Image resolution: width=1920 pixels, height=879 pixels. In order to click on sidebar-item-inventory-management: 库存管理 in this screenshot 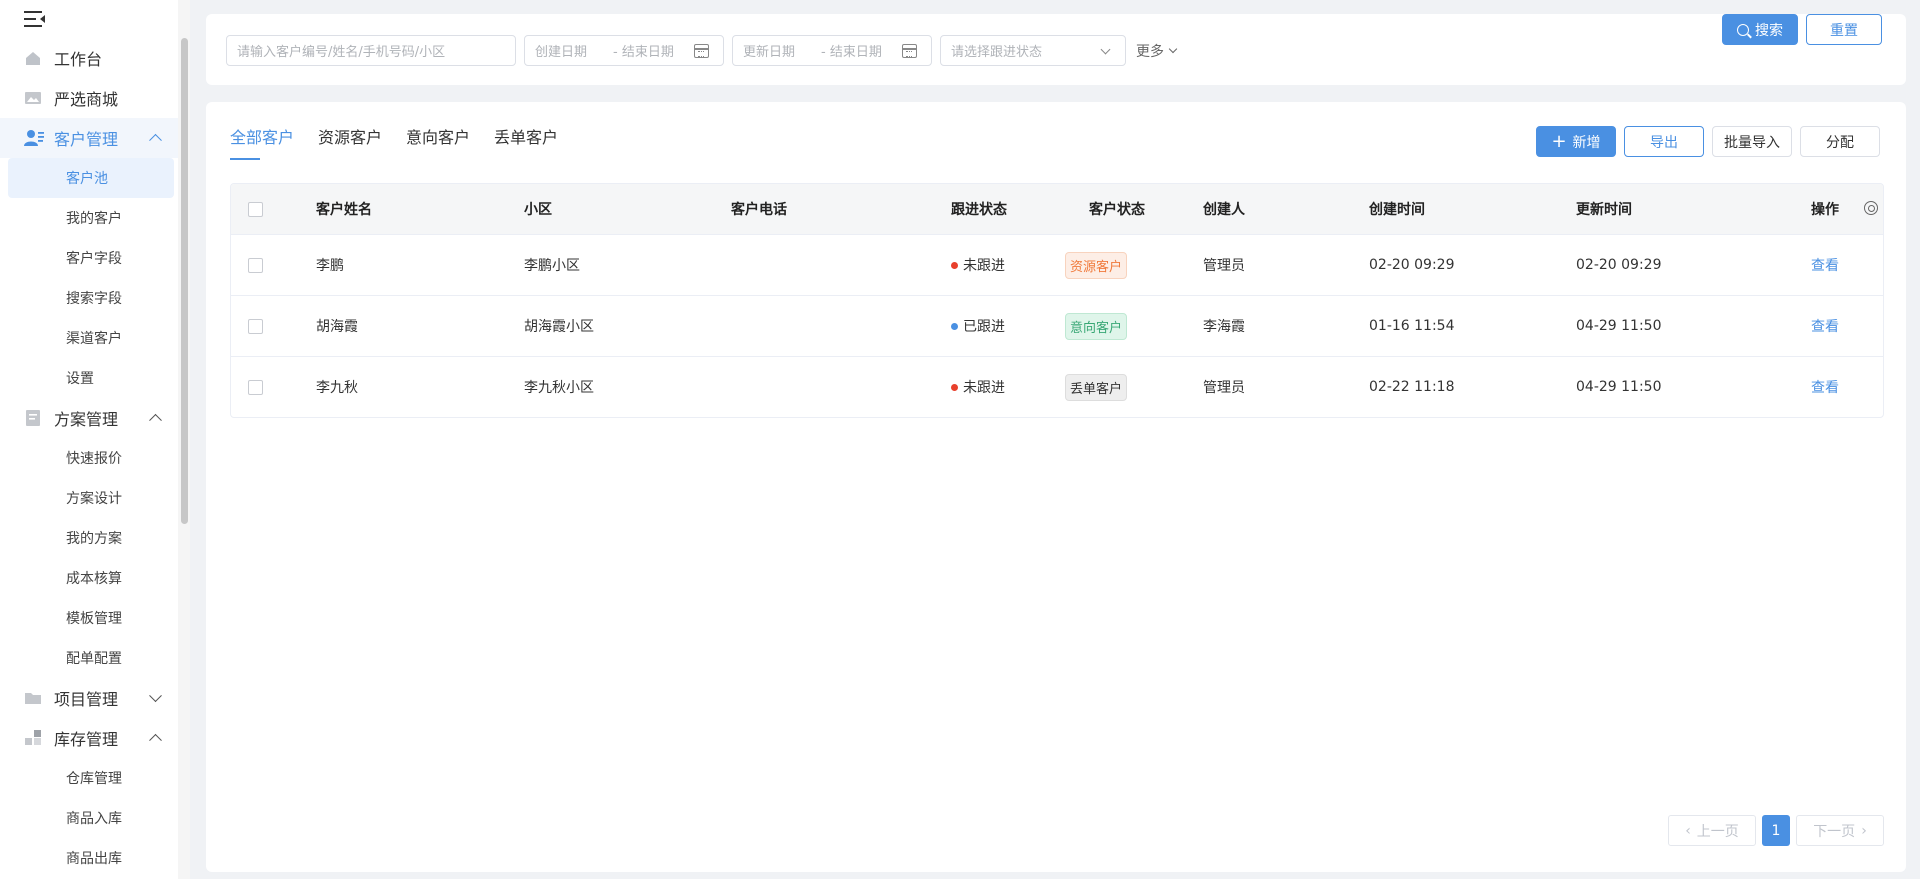, I will do `click(89, 738)`.